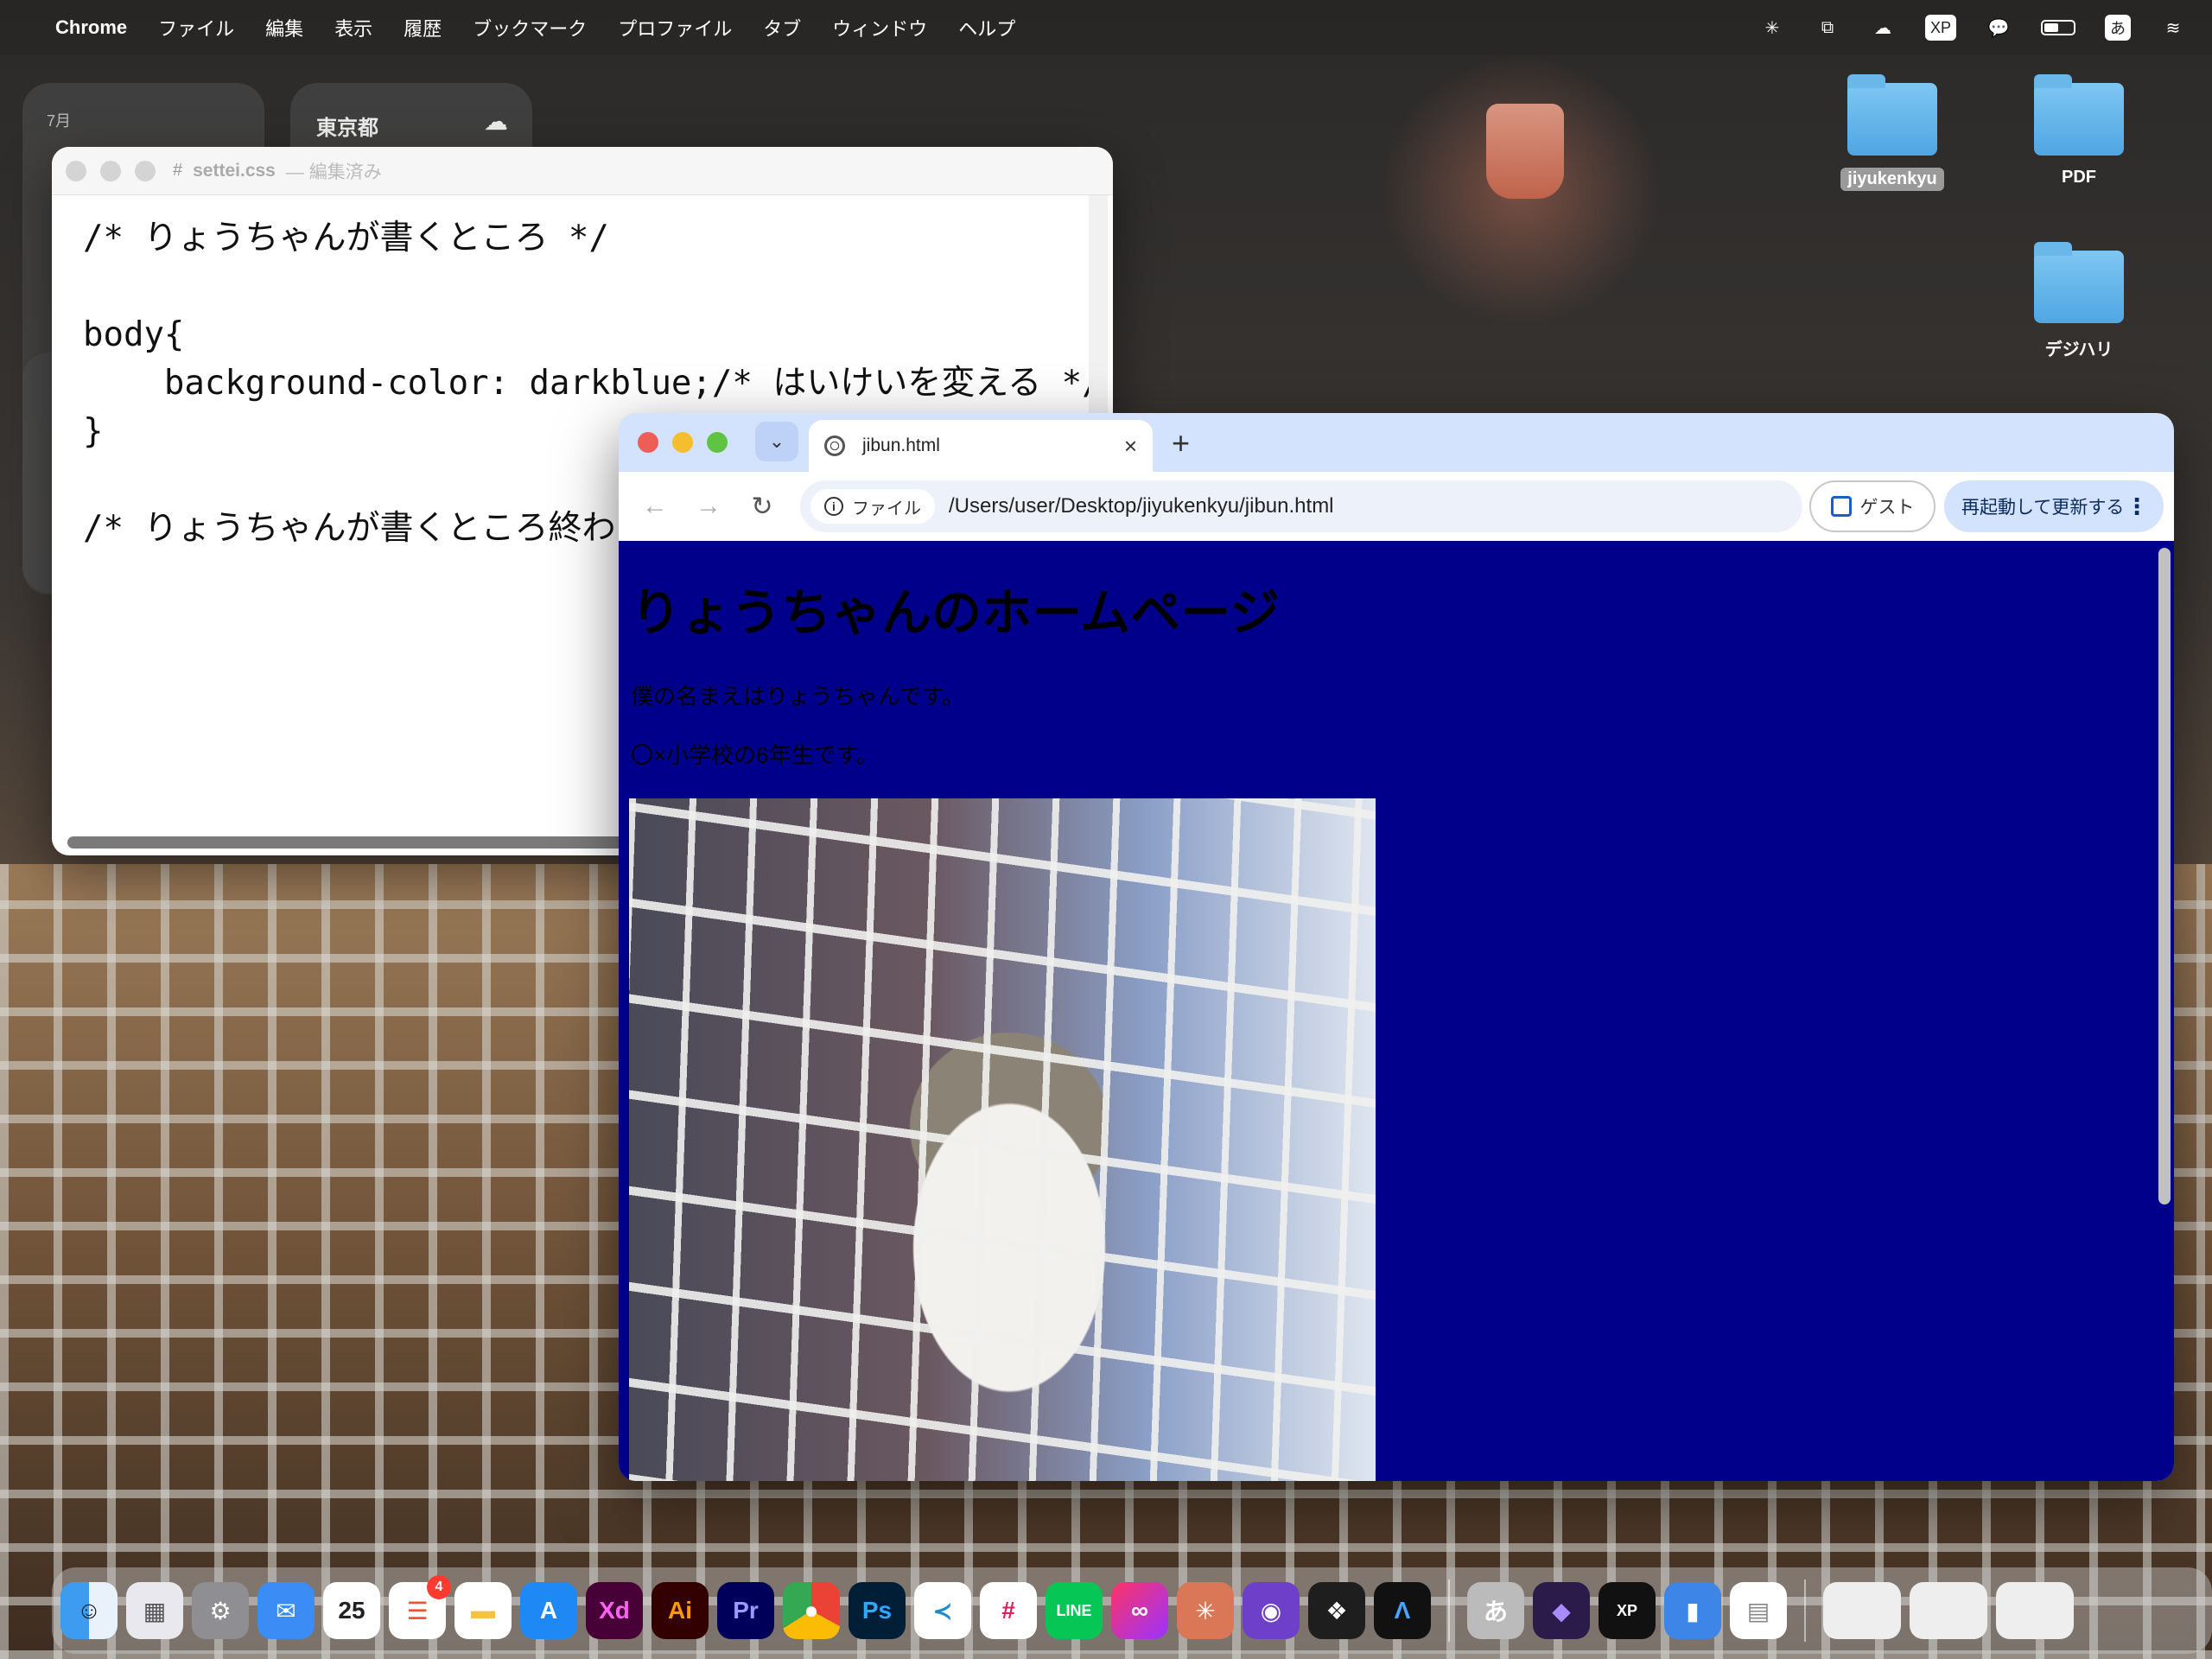  I want to click on editor-window-controls, so click(111, 170).